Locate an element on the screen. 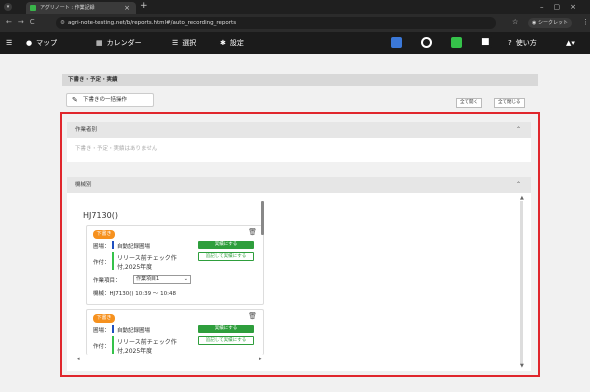 The height and width of the screenshot is (392, 590). bulk-draft-button: ✎ 下書きの一括操作 is located at coordinates (110, 100).